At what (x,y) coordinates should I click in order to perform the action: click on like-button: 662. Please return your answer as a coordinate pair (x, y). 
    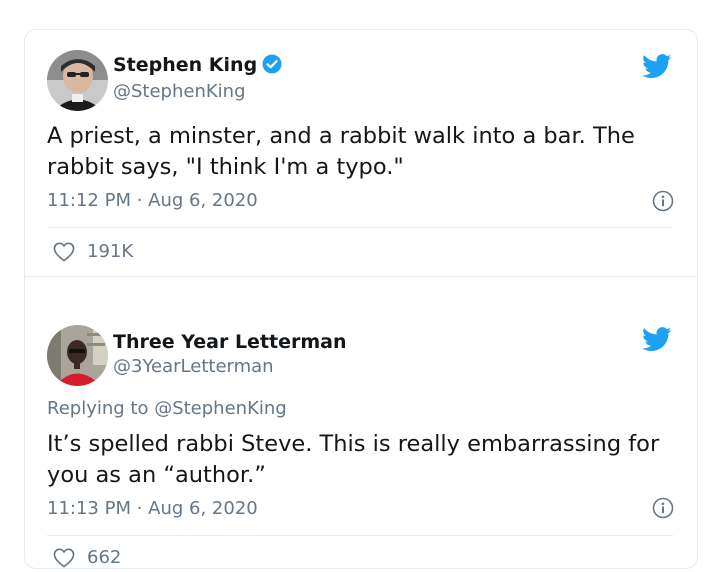
    Looking at the image, I should click on (87, 557).